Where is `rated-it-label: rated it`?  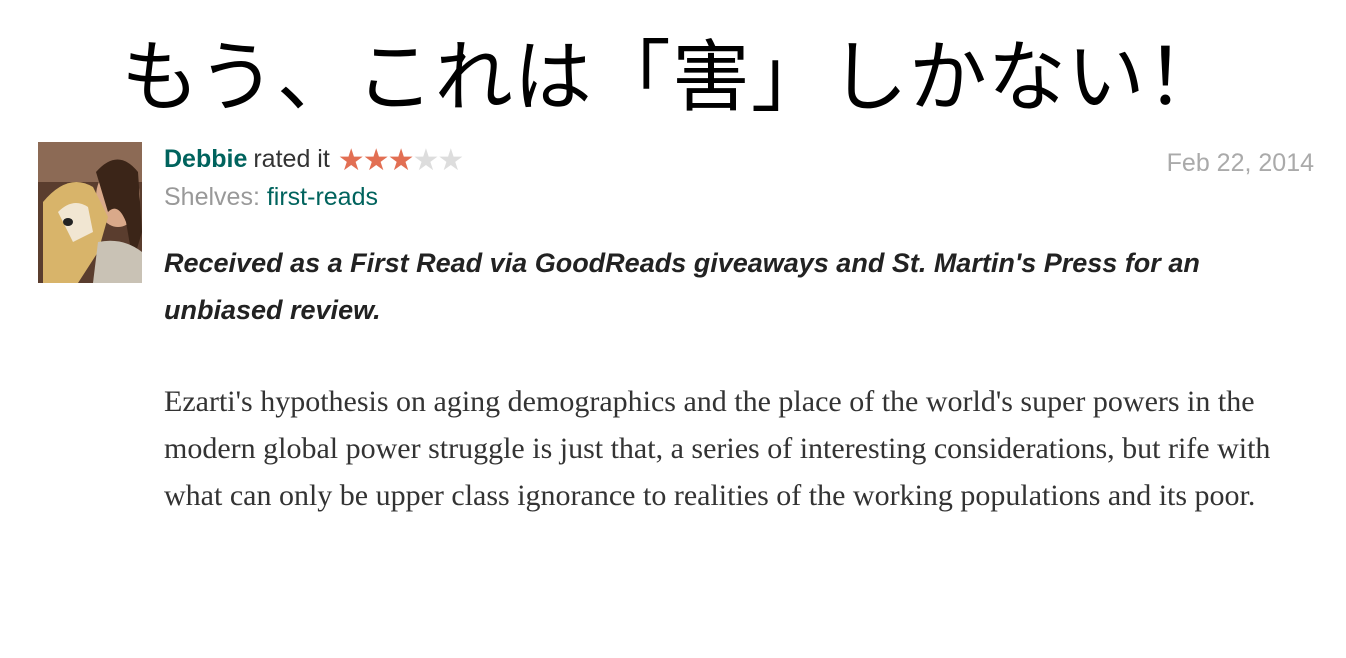
rated-it-label: rated it is located at coordinates (291, 159).